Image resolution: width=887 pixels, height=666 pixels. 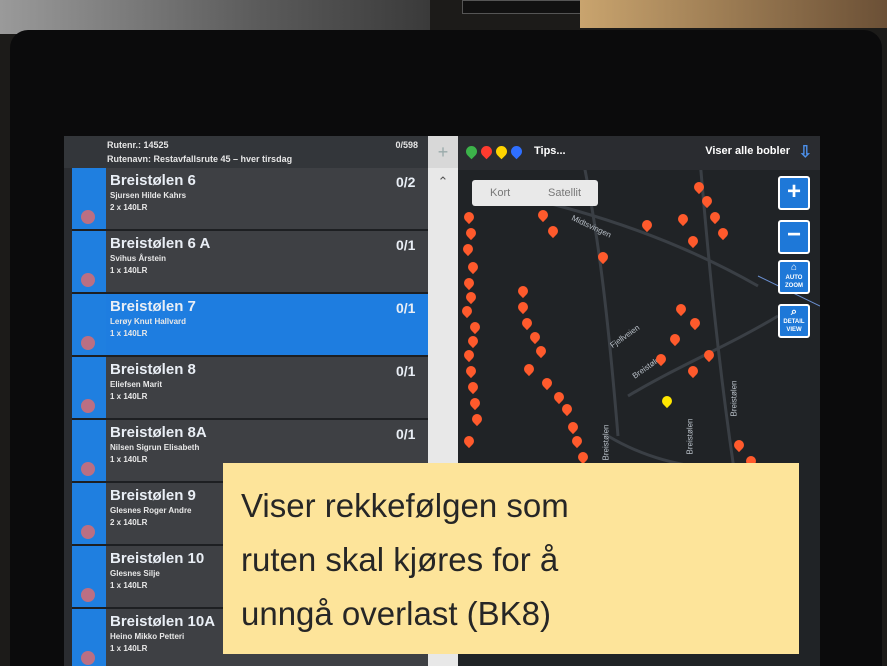 What do you see at coordinates (805, 152) in the screenshot?
I see `arrow-down-icon: ⇩` at bounding box center [805, 152].